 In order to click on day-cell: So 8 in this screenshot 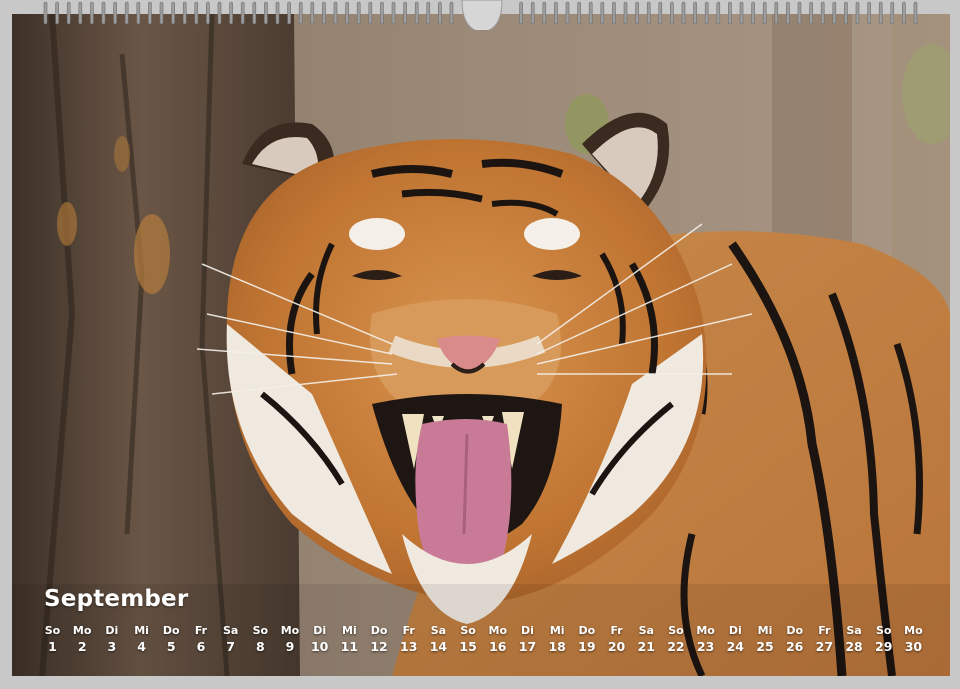, I will do `click(260, 639)`.